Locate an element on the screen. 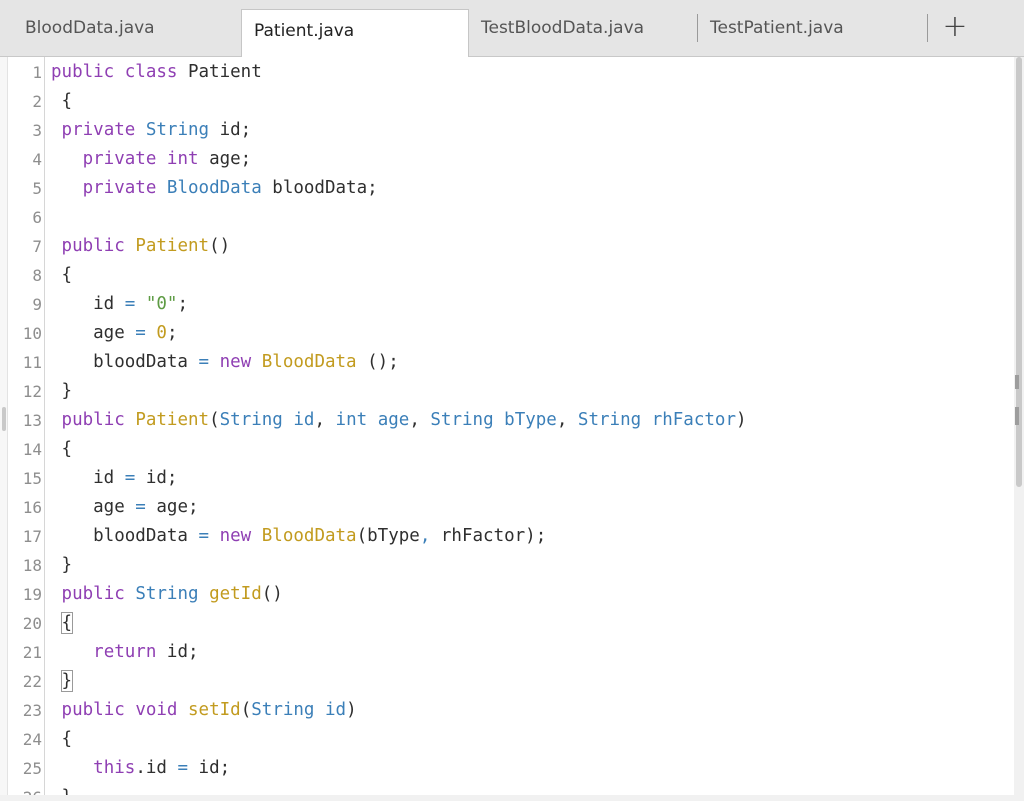 Image resolution: width=1024 pixels, height=801 pixels. code-token: id; is located at coordinates (156, 478).